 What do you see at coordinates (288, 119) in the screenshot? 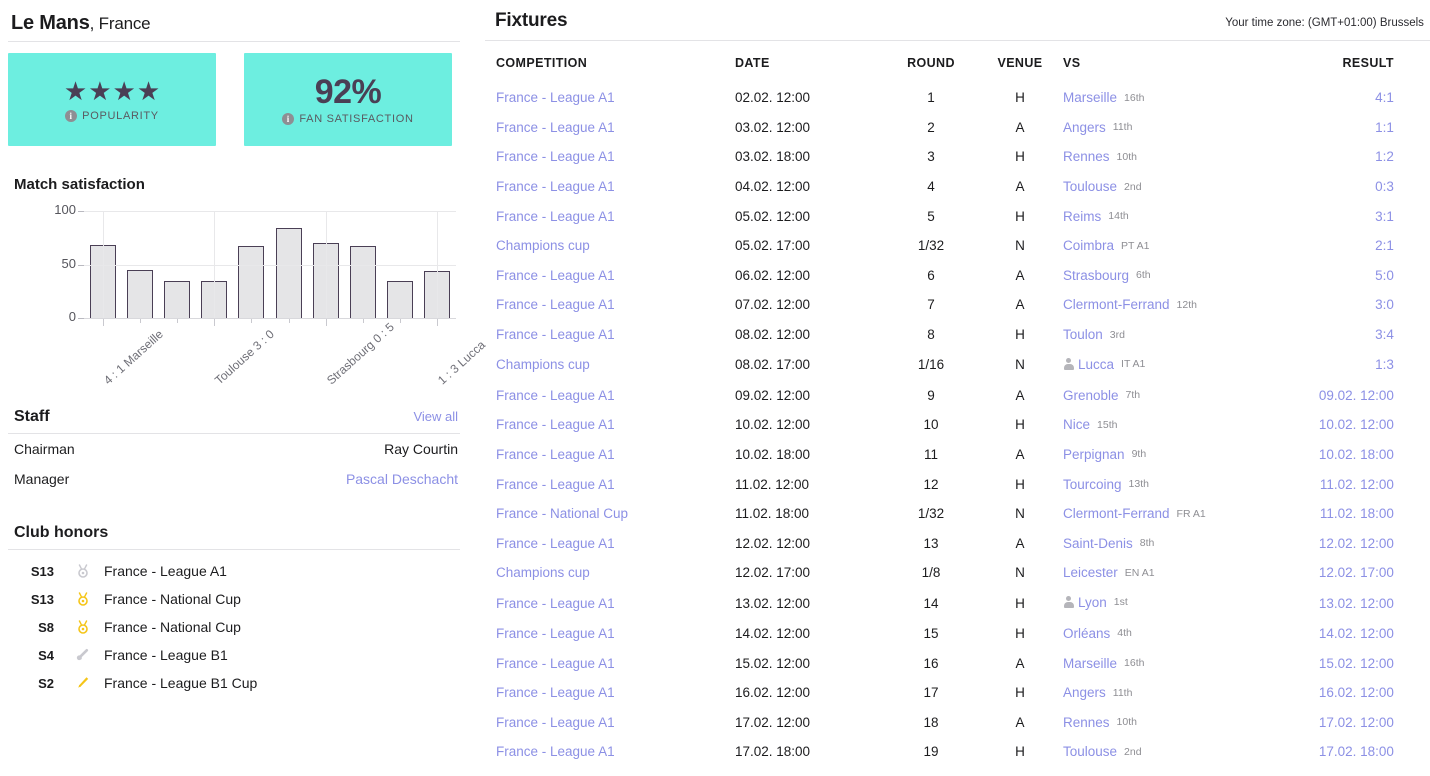
I see `info-icon: i` at bounding box center [288, 119].